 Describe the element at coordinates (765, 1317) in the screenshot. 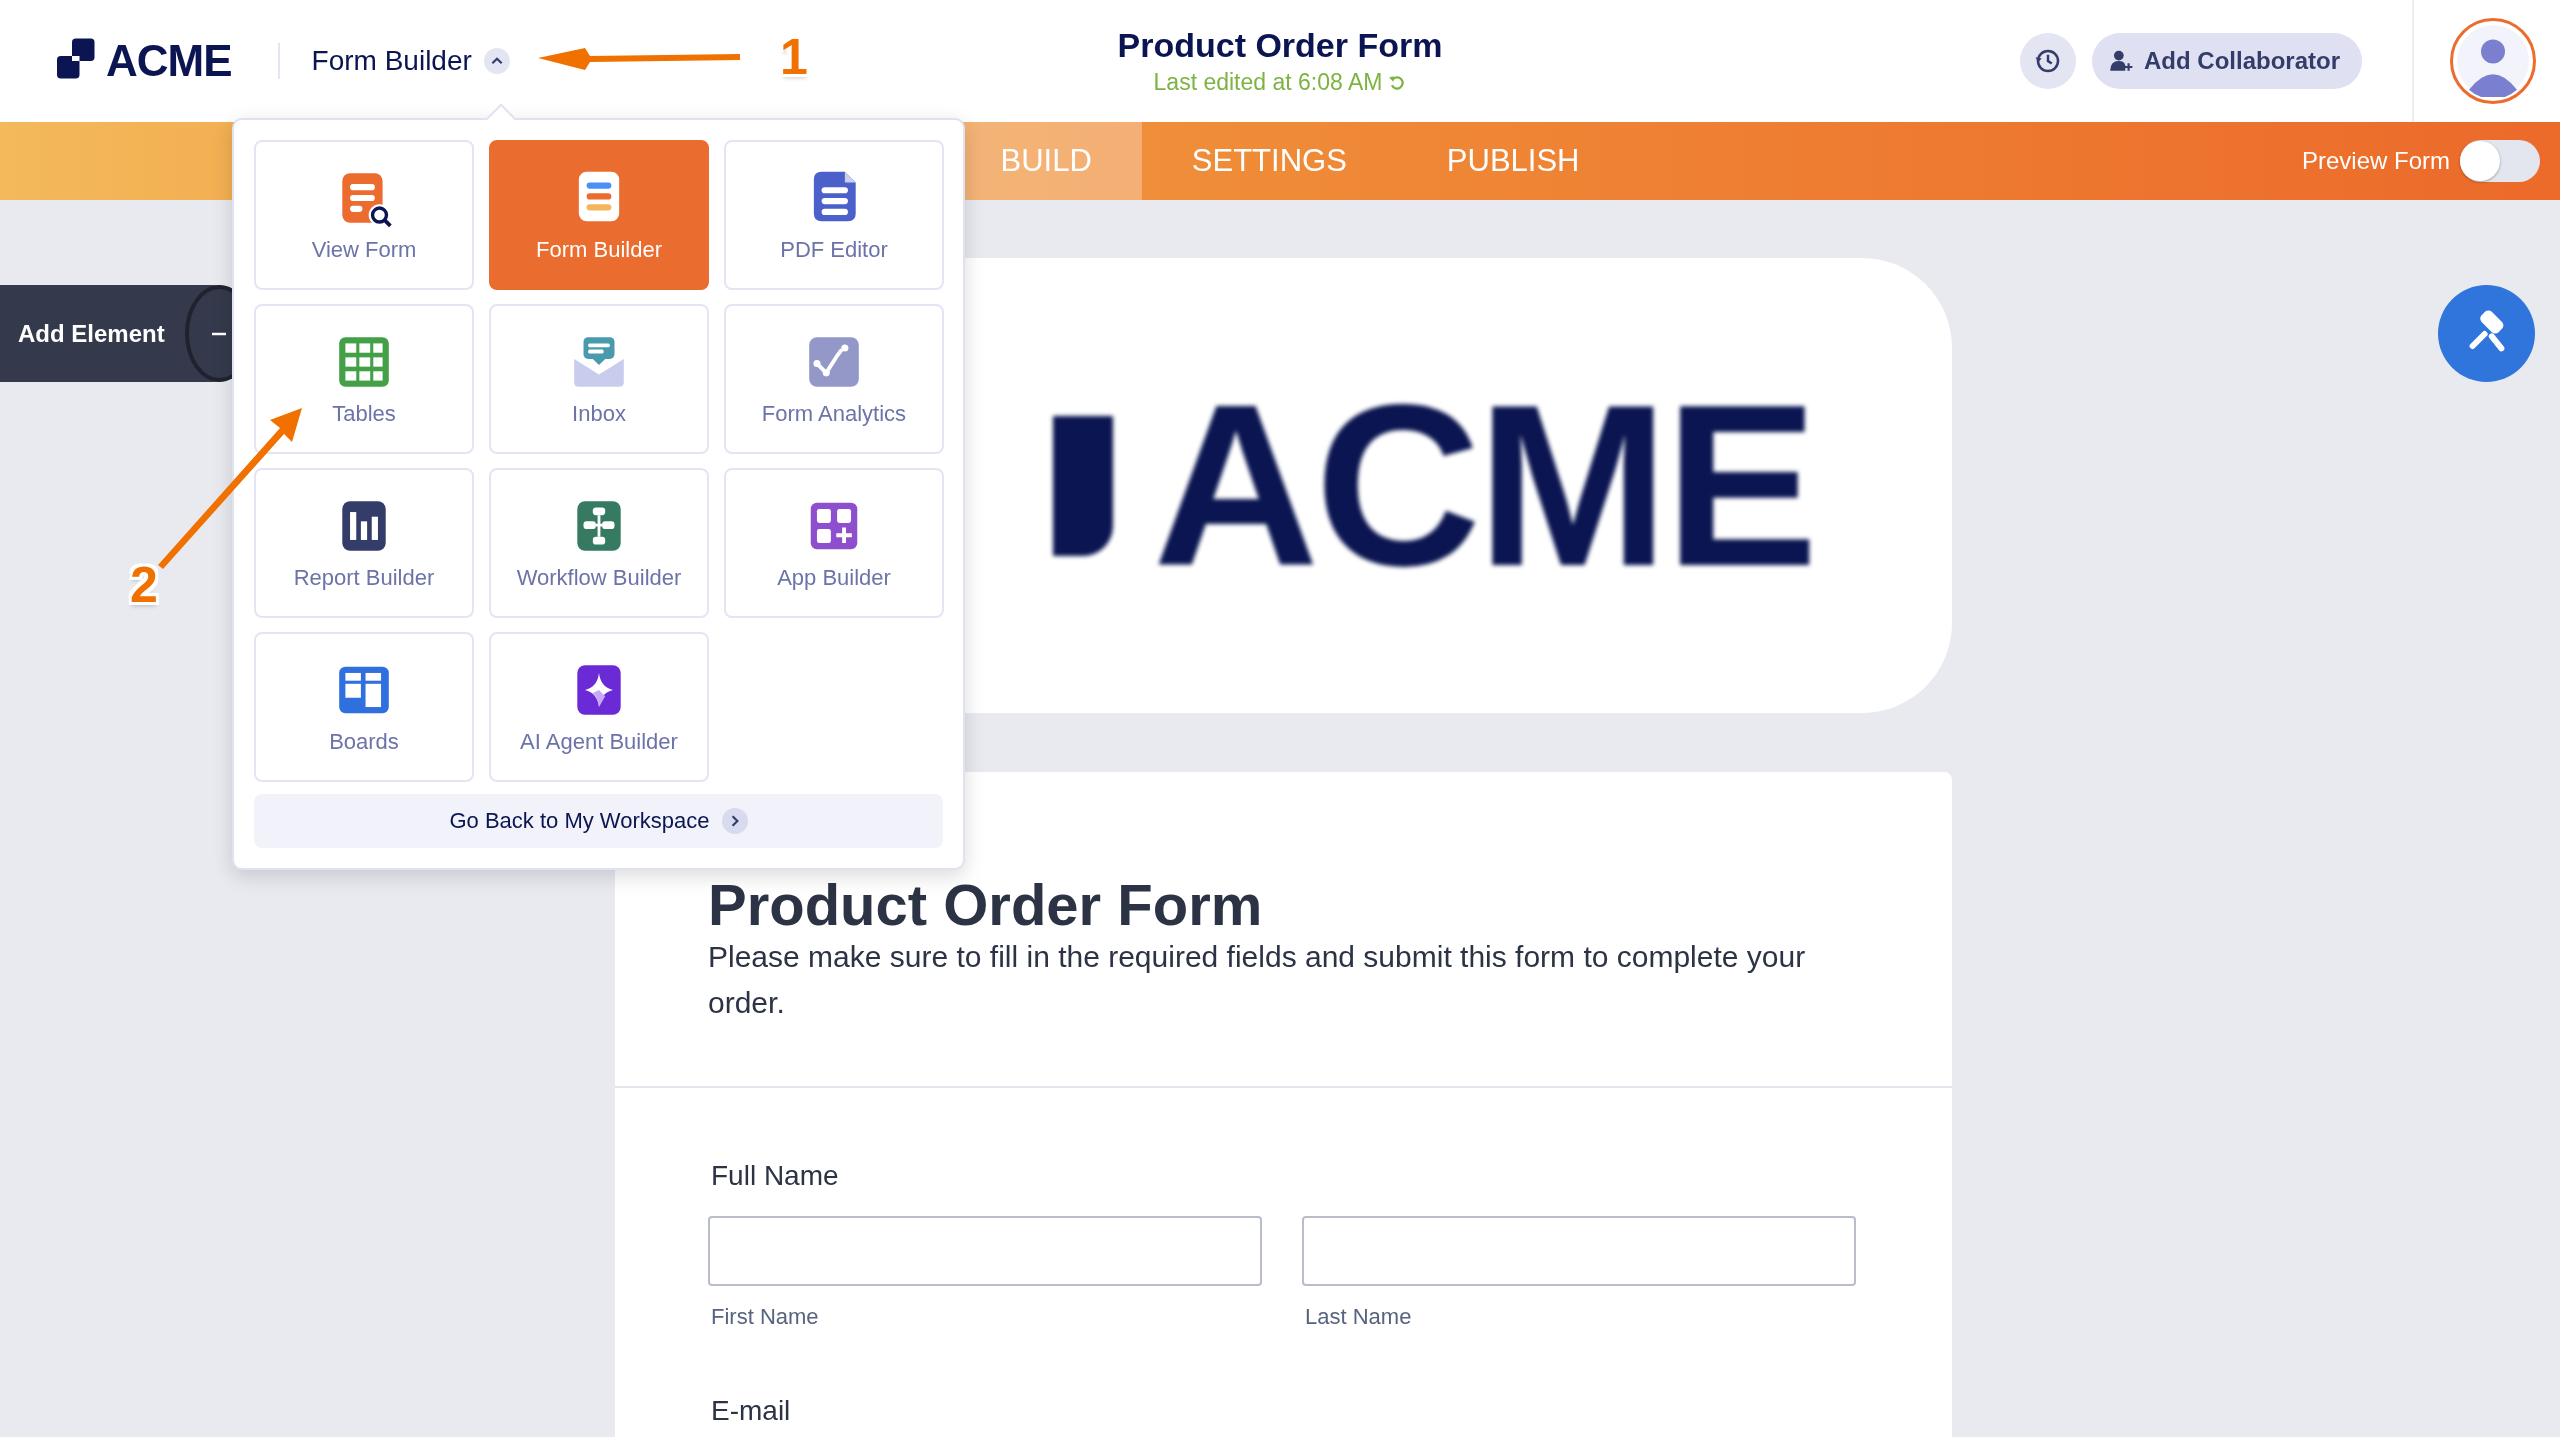

I see `sublabel: First Name` at that location.